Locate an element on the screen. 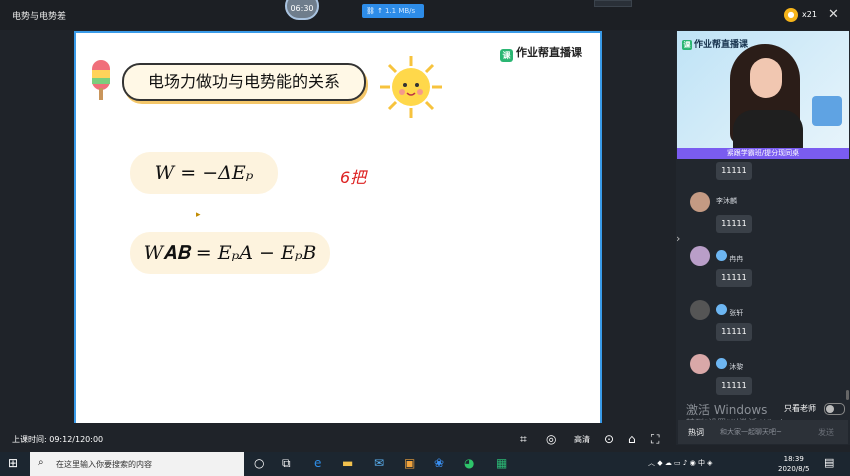 This screenshot has height=476, width=850. search-icon: ⌕ is located at coordinates (41, 462).